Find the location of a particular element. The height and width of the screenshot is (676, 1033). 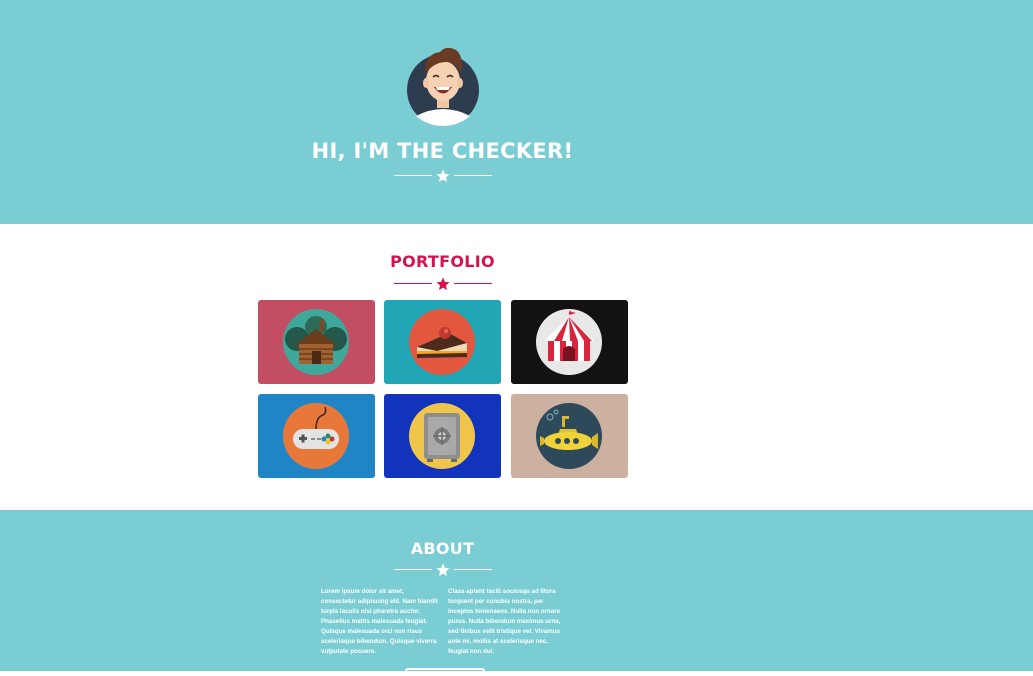

portfolio-item-safe is located at coordinates (442, 436).